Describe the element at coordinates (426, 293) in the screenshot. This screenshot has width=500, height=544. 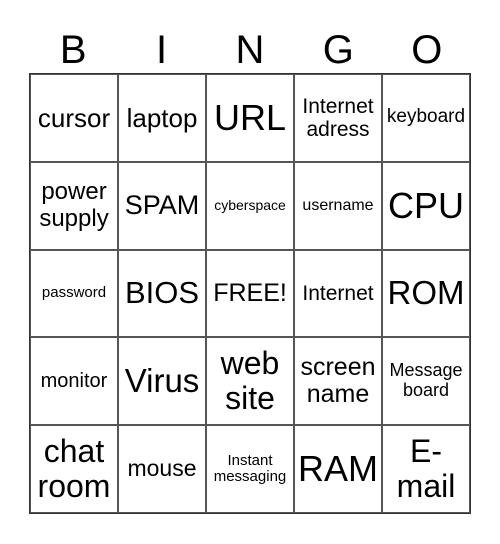
I see `bingo-cell: ROM` at that location.